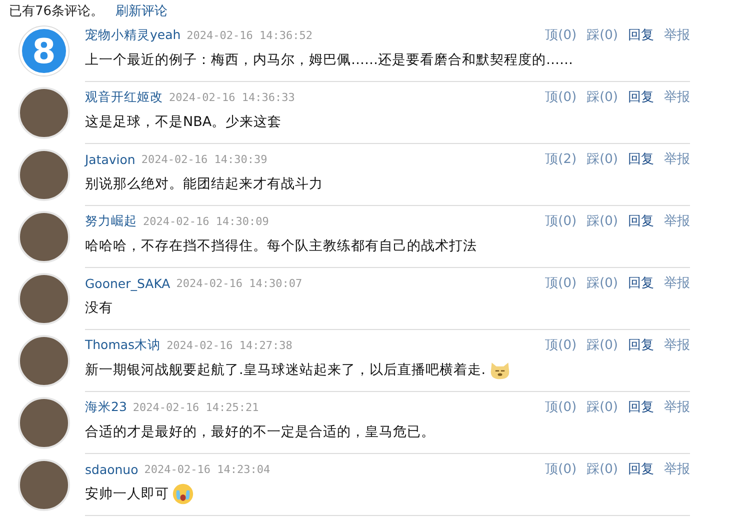 Image resolution: width=730 pixels, height=525 pixels. Describe the element at coordinates (110, 159) in the screenshot. I see `username-link: Jatavion` at that location.